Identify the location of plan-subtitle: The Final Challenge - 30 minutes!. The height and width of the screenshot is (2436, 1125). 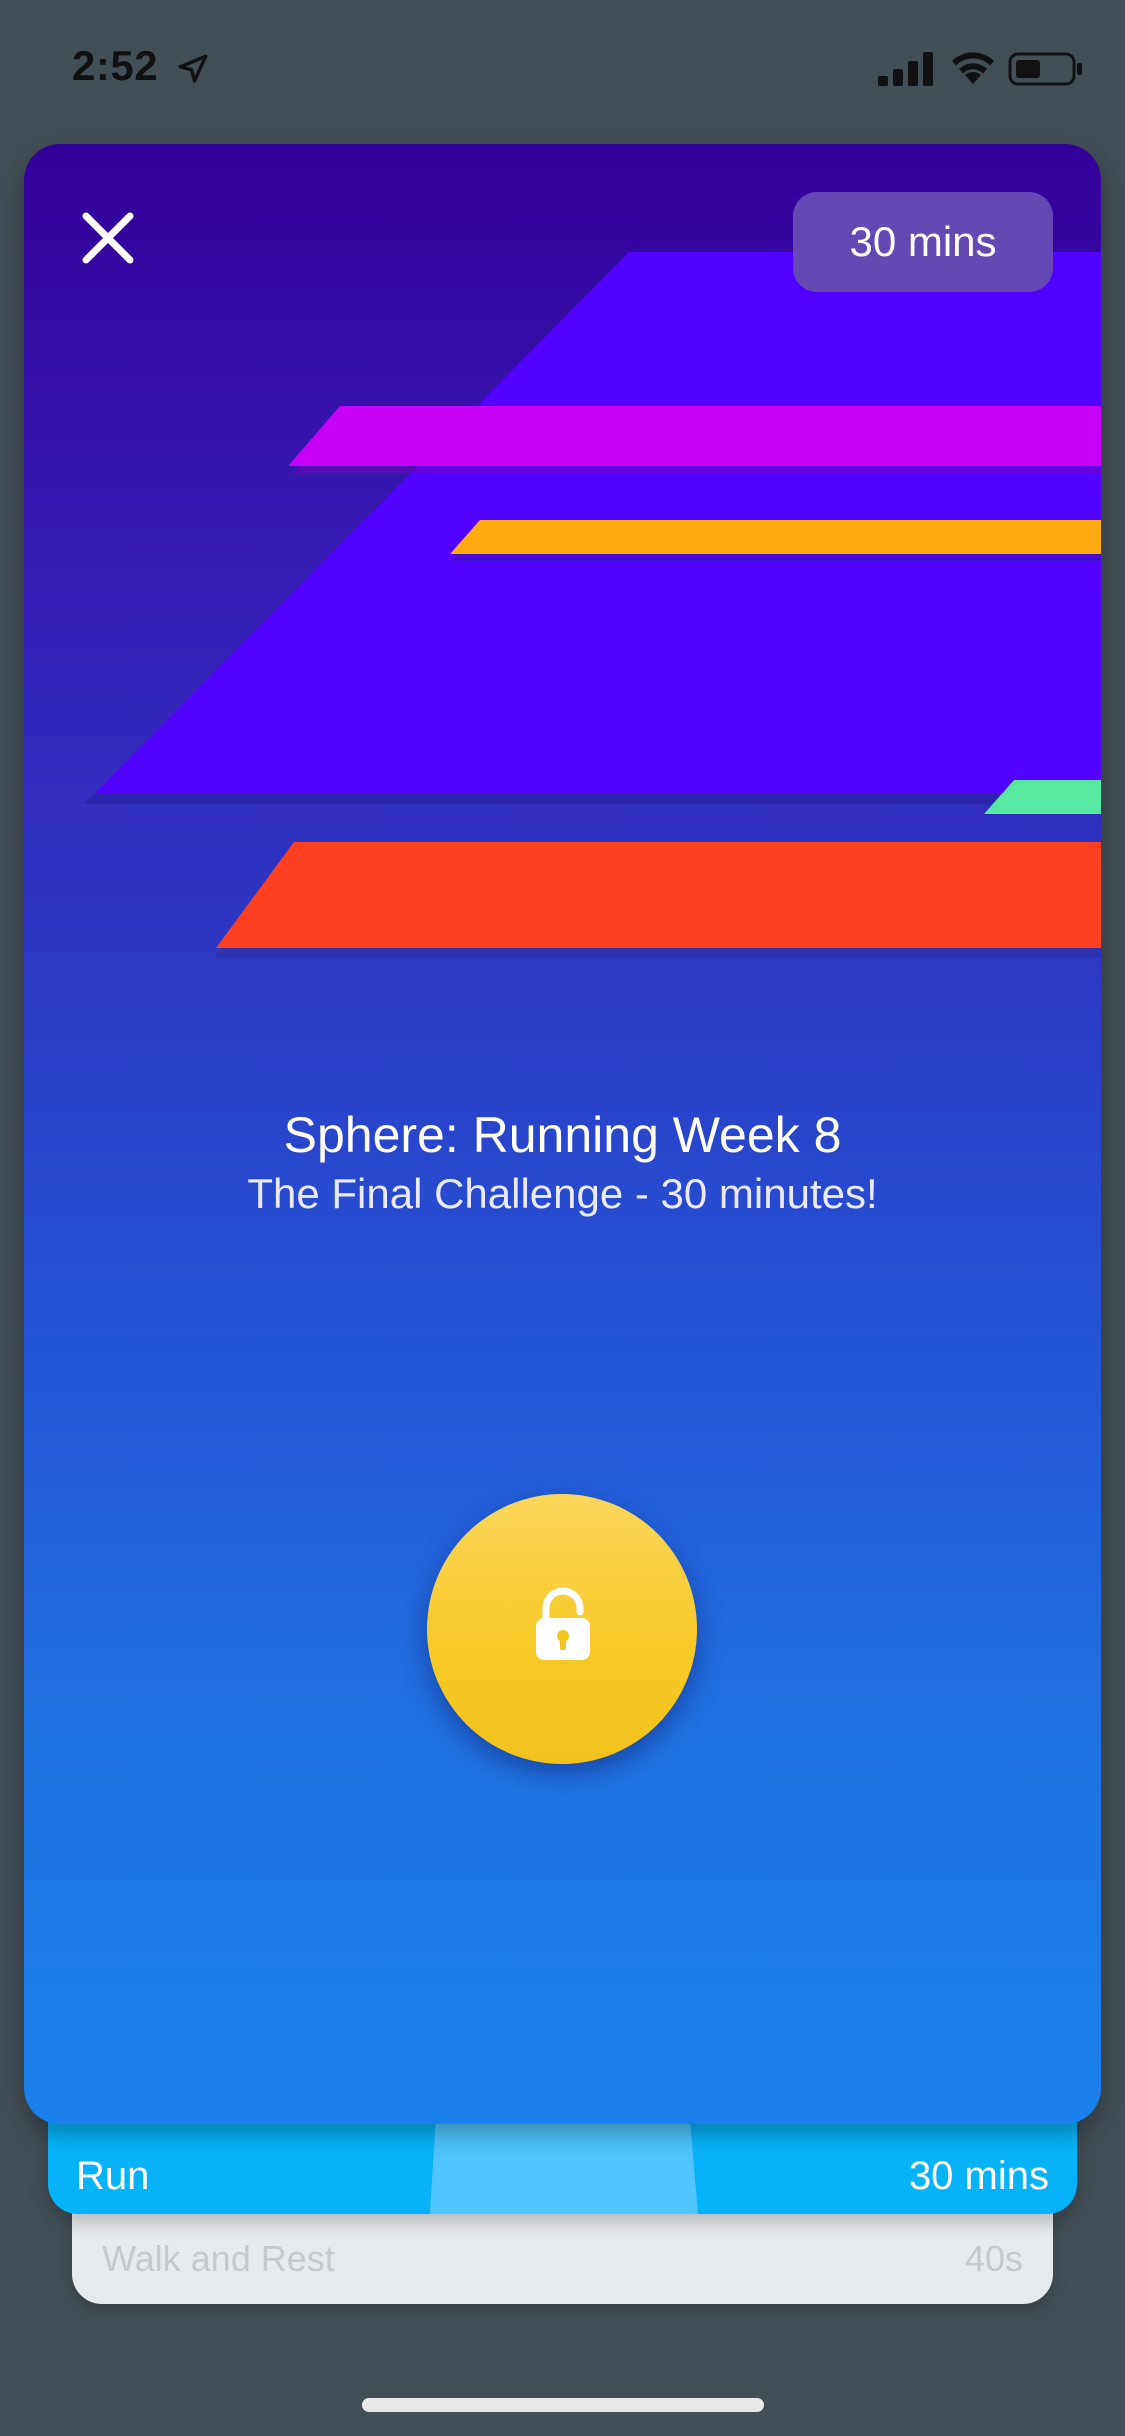
(562, 1193).